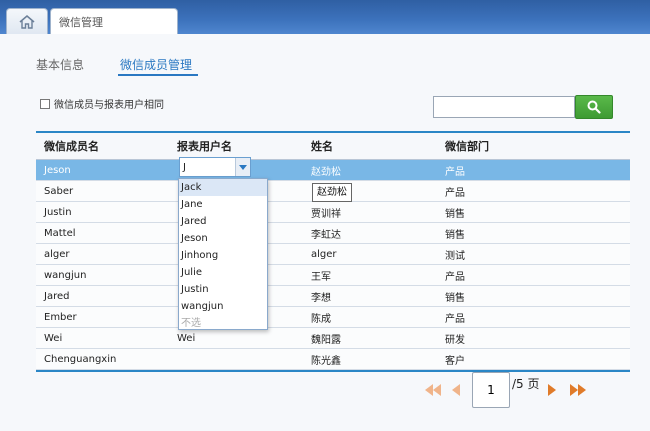 The image size is (650, 431). I want to click on cell-wechat-member: Jeson, so click(57, 170).